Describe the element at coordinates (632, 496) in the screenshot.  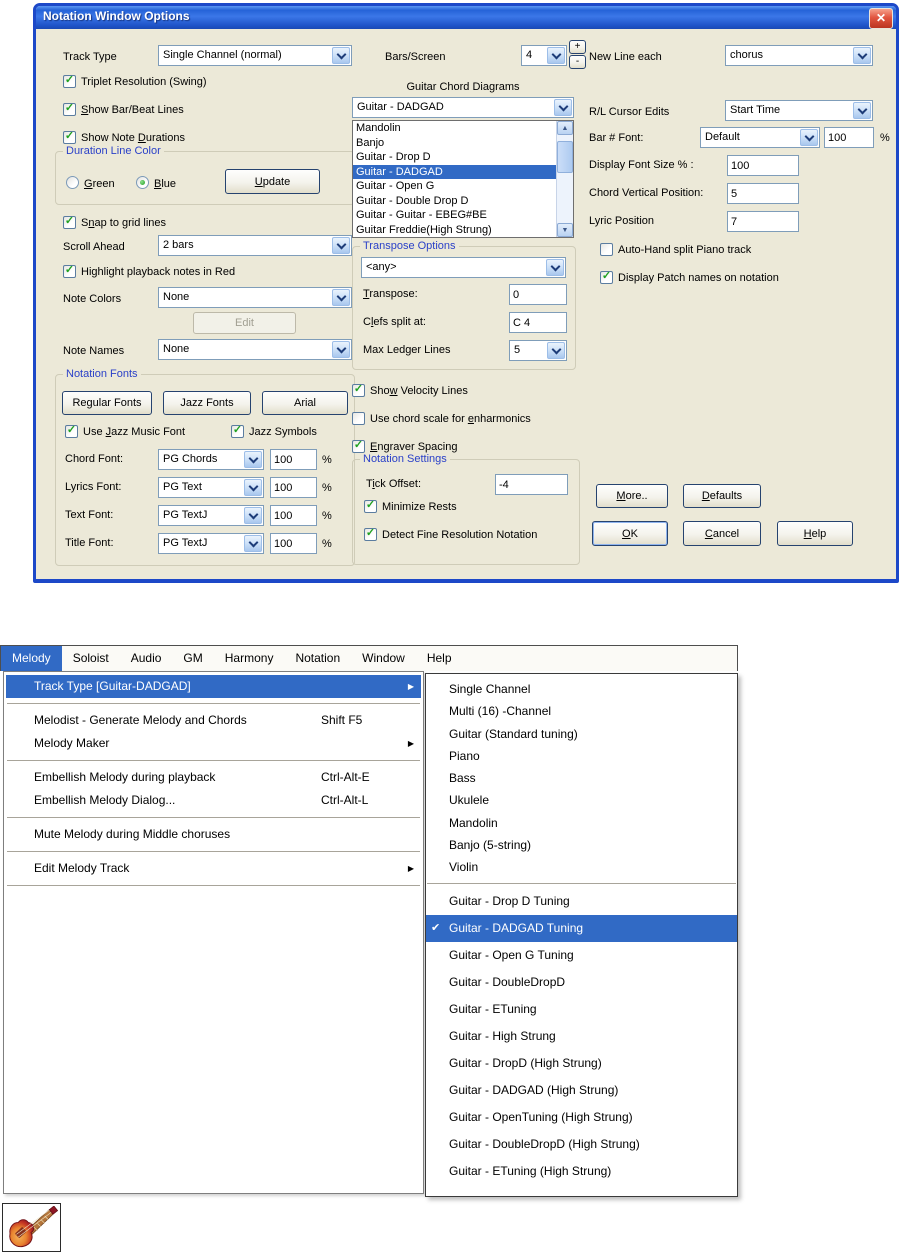
I see `more-button: More..` at that location.